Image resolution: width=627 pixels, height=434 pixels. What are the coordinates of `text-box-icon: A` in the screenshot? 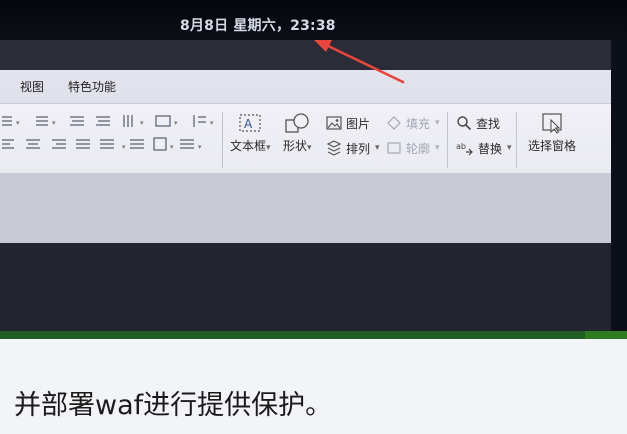 It's located at (250, 123).